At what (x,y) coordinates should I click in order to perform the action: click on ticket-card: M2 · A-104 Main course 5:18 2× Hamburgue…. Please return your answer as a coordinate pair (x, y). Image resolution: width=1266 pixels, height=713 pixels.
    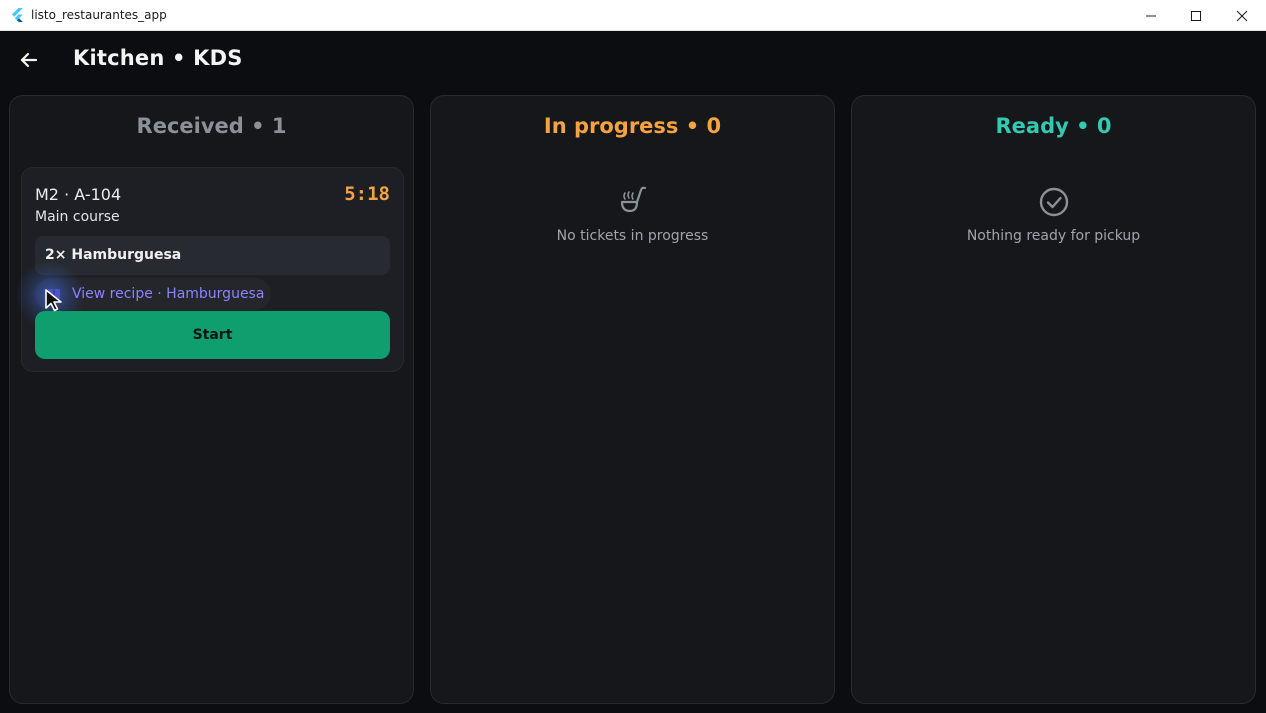
    Looking at the image, I should click on (209, 269).